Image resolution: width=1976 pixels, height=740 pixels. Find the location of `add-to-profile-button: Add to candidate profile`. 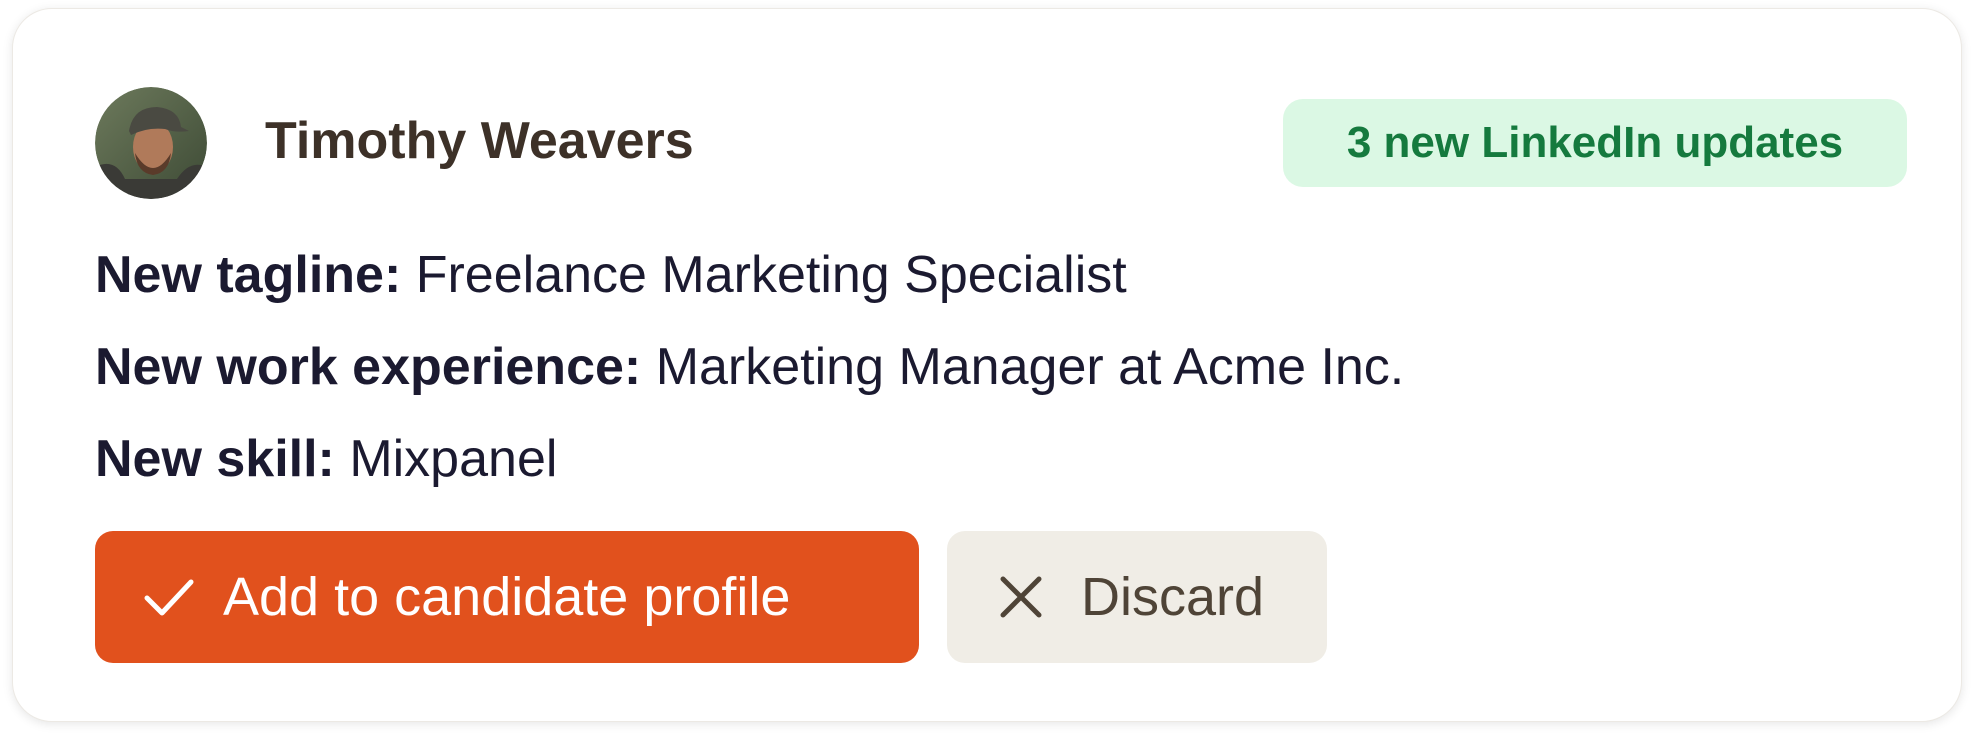

add-to-profile-button: Add to candidate profile is located at coordinates (507, 597).